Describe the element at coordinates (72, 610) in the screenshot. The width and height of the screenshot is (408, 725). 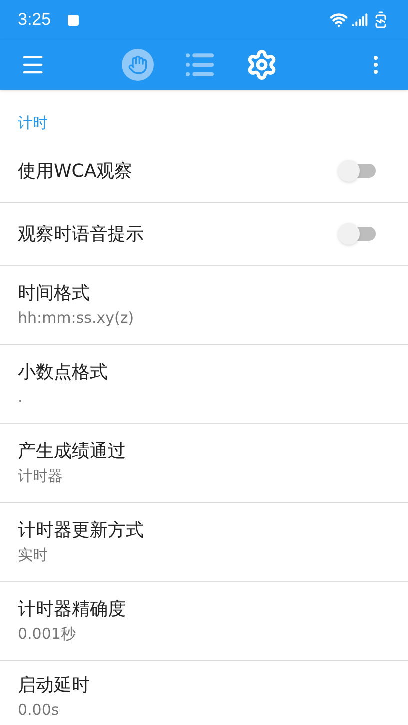
I see `setting-title: 计时器精确度` at that location.